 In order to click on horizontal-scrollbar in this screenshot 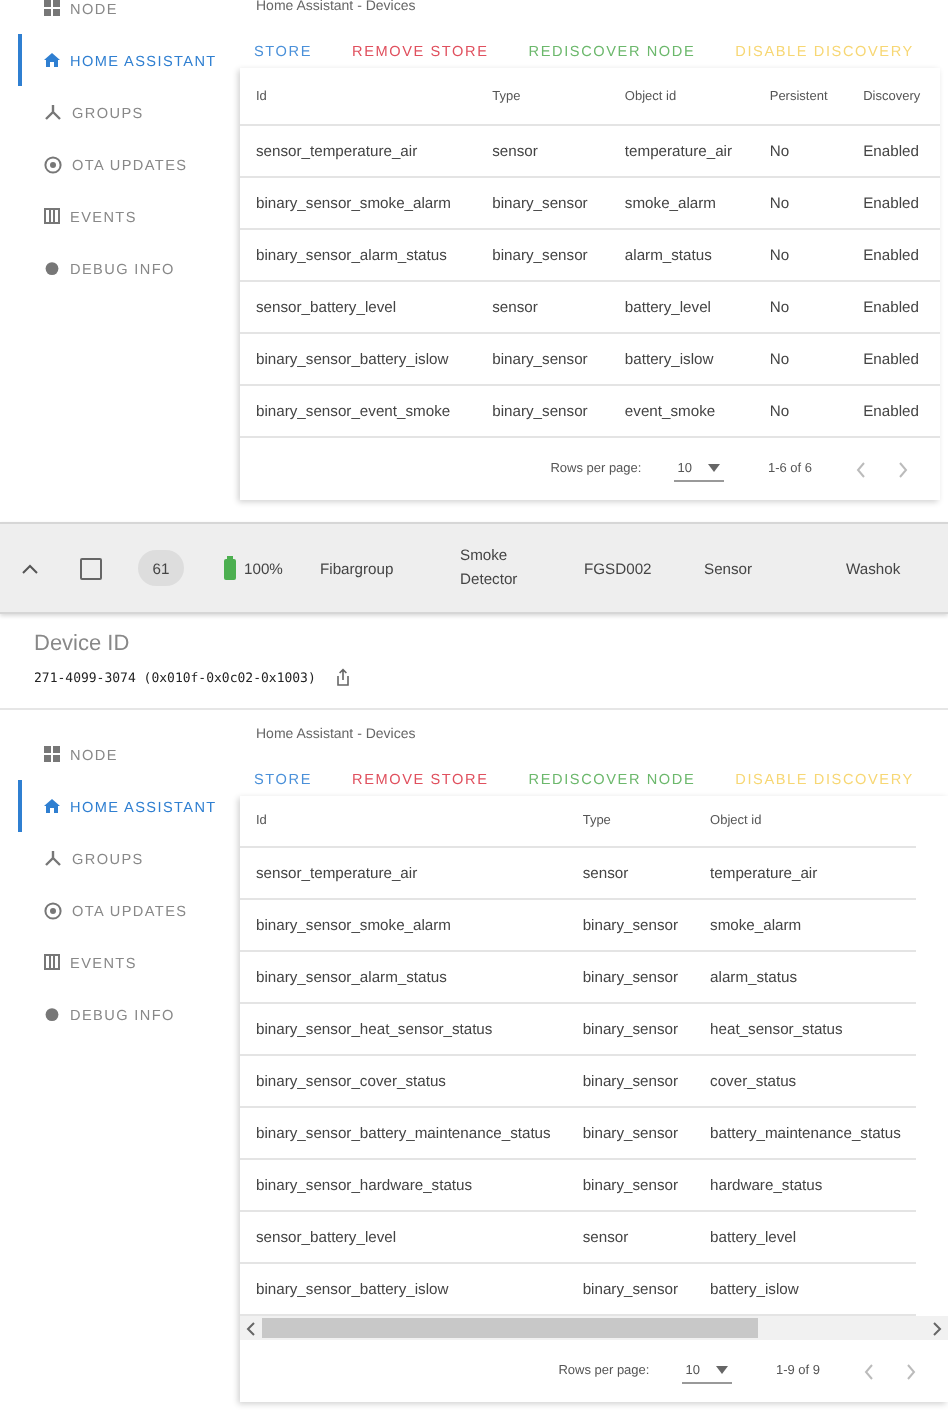, I will do `click(594, 1328)`.